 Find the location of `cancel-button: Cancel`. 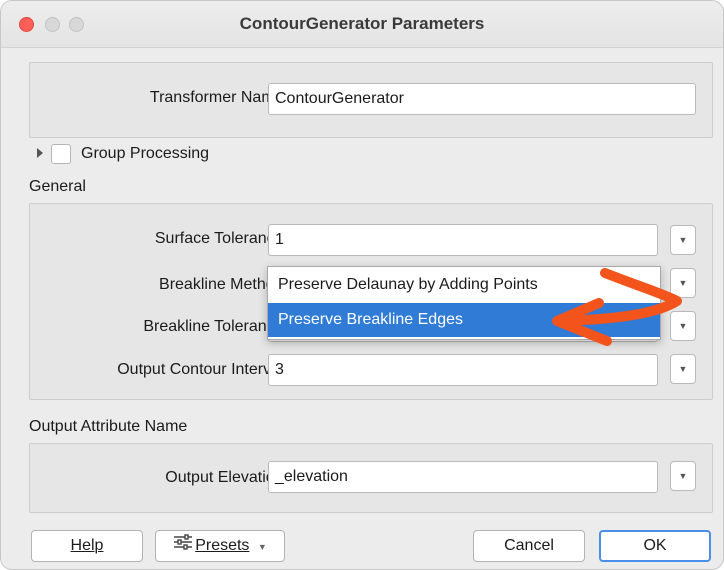

cancel-button: Cancel is located at coordinates (529, 546).